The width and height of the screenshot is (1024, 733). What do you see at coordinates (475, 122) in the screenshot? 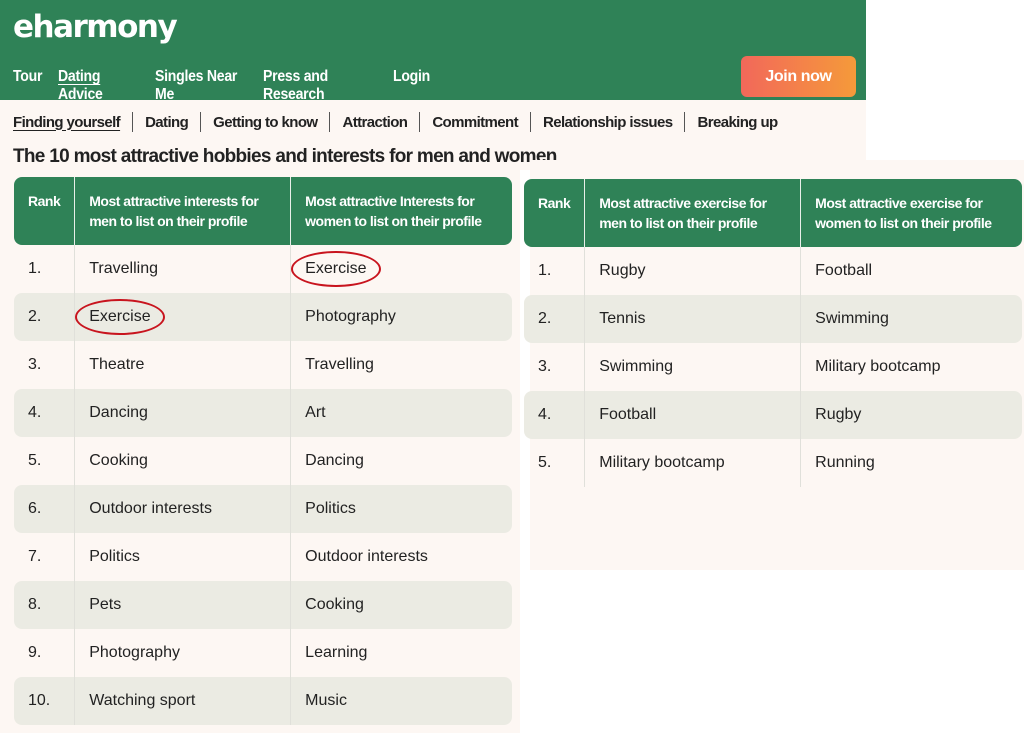
I see `subnav-item-commitment: Commitment` at bounding box center [475, 122].